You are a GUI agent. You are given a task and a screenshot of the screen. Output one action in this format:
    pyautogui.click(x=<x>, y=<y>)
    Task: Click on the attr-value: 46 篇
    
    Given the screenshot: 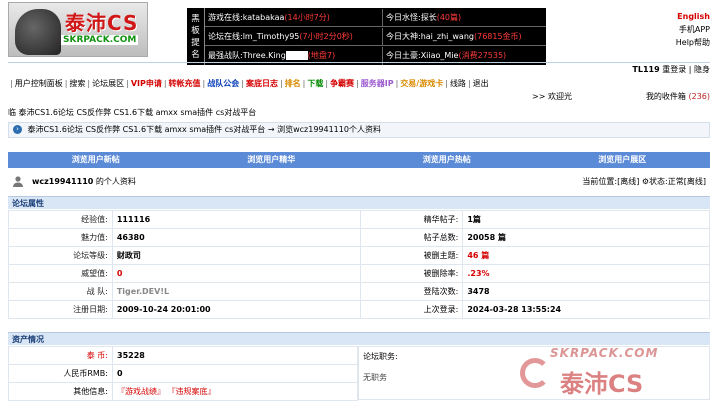 What is the action you would take?
    pyautogui.click(x=586, y=255)
    